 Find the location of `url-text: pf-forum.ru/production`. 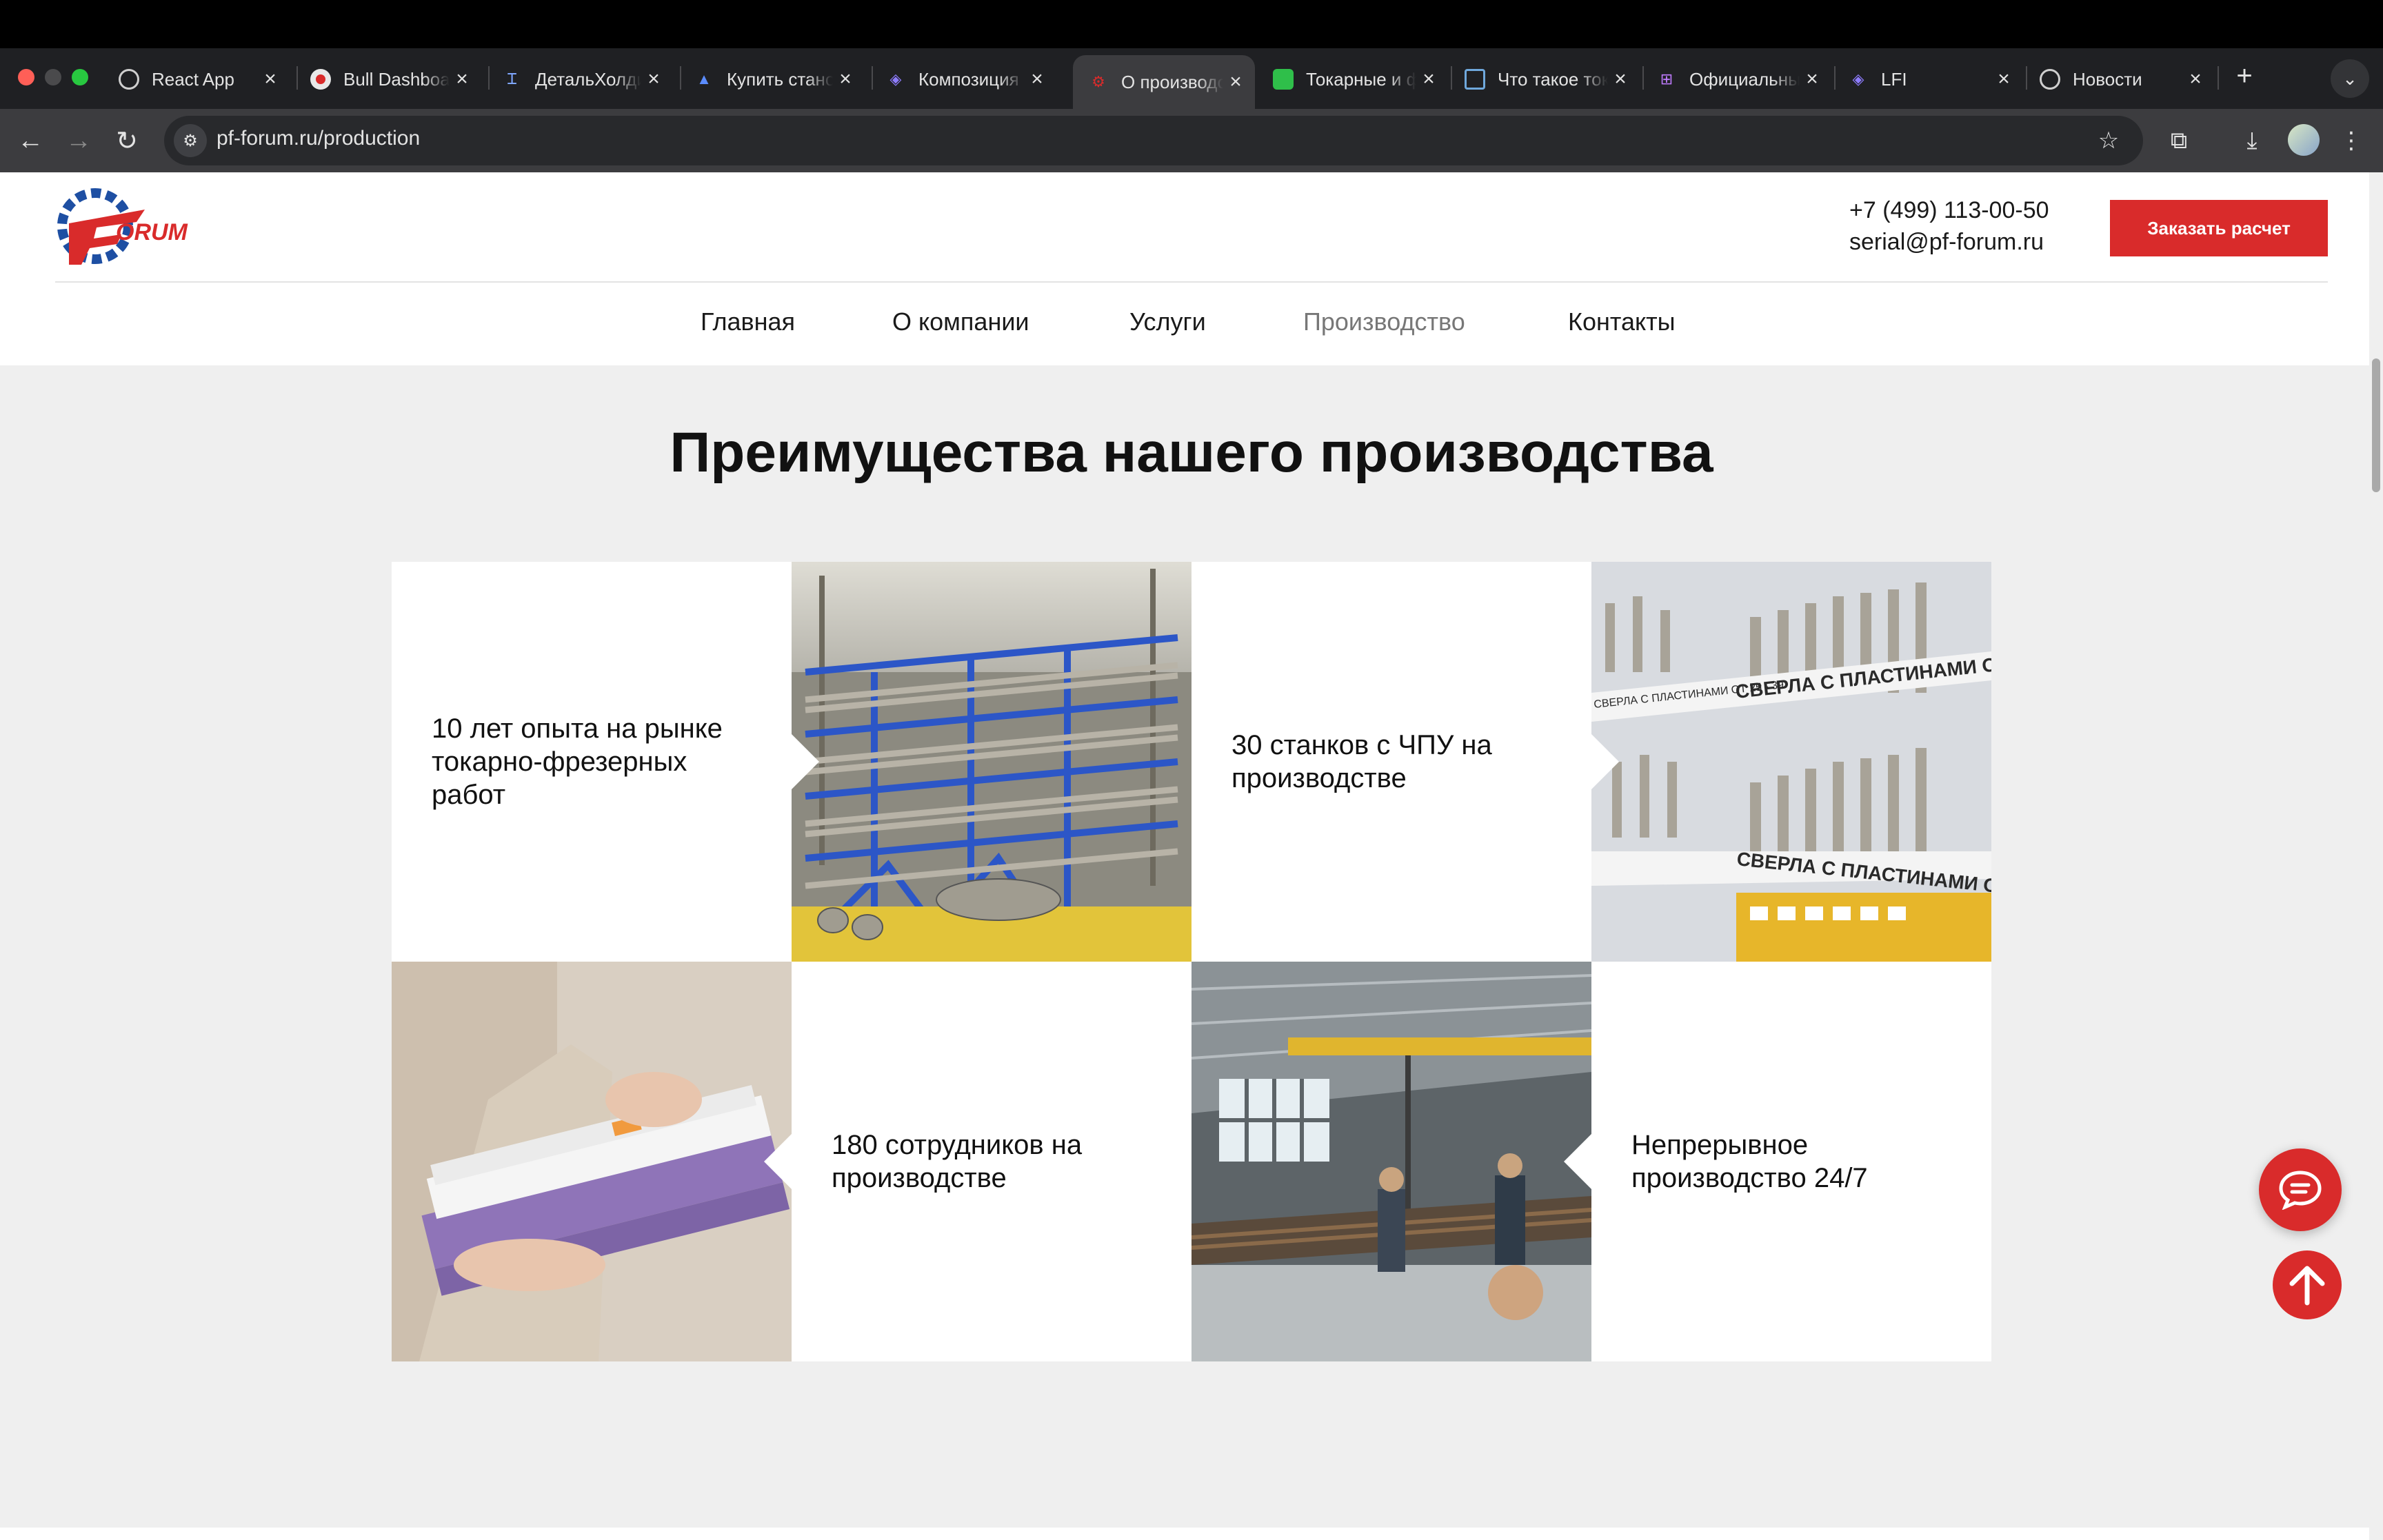

url-text: pf-forum.ru/production is located at coordinates (318, 138).